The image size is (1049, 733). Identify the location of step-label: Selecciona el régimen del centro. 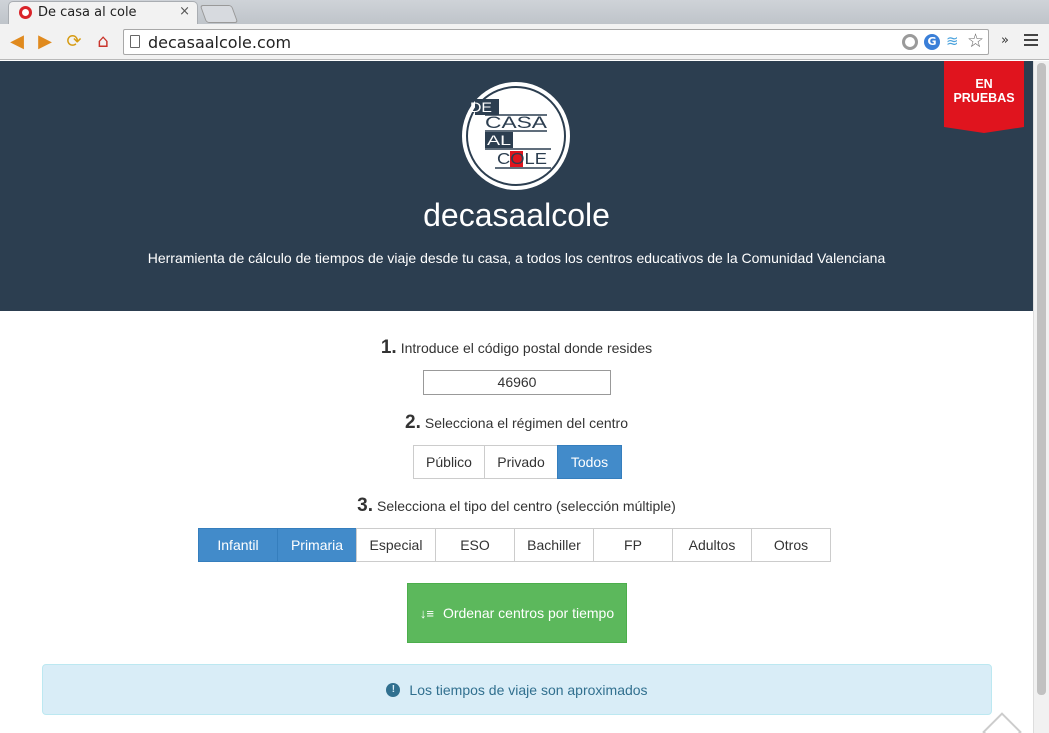
(526, 423).